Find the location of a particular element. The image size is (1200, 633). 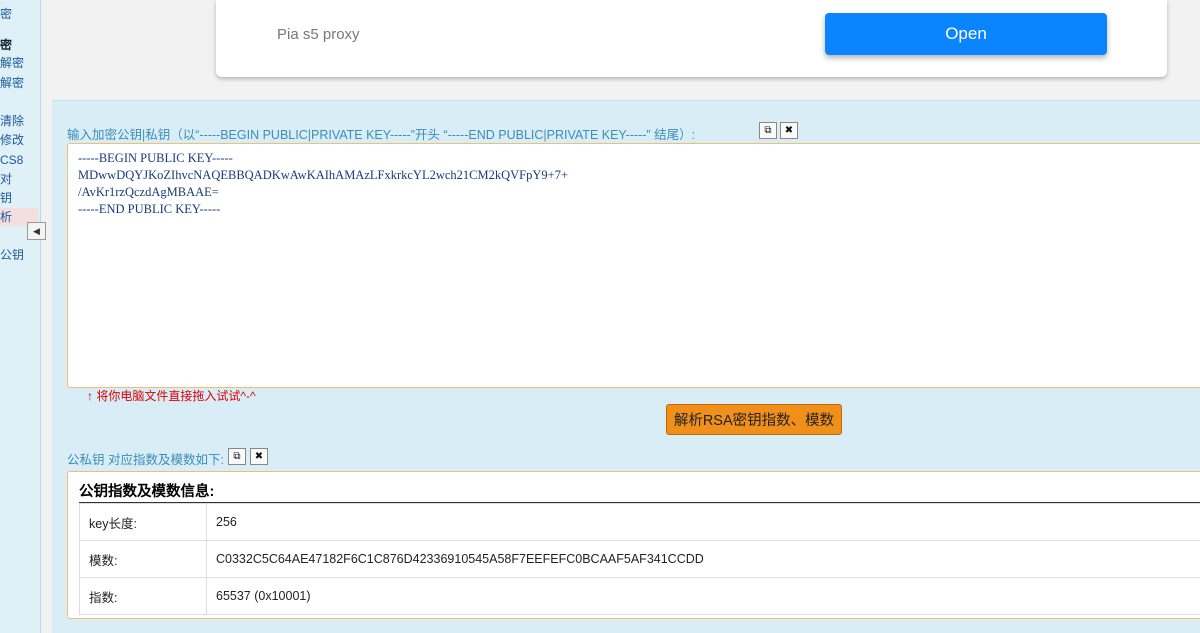

parse-button: 解析RSA密钥指数、模数 is located at coordinates (754, 419).